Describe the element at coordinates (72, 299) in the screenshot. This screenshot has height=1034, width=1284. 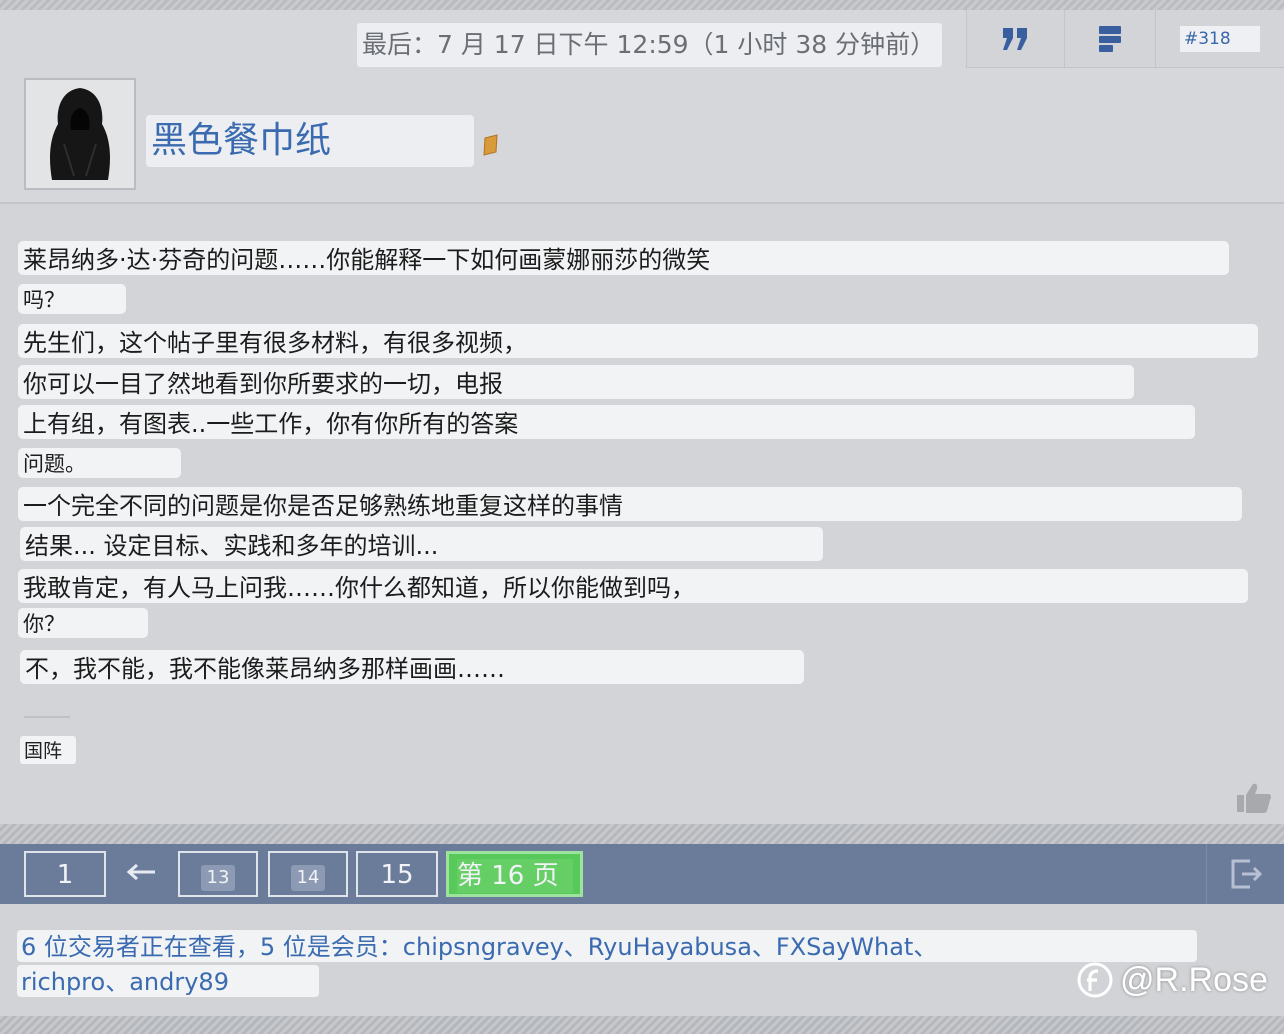
I see `post-text-line: 吗？` at that location.